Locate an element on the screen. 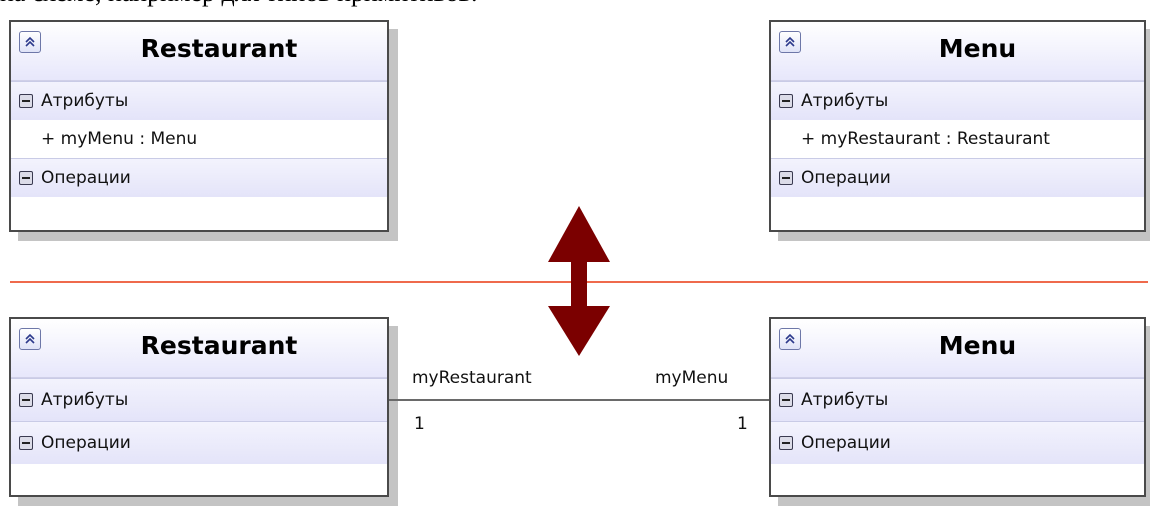 The image size is (1150, 507). multiplicity-right: 1 is located at coordinates (742, 424).